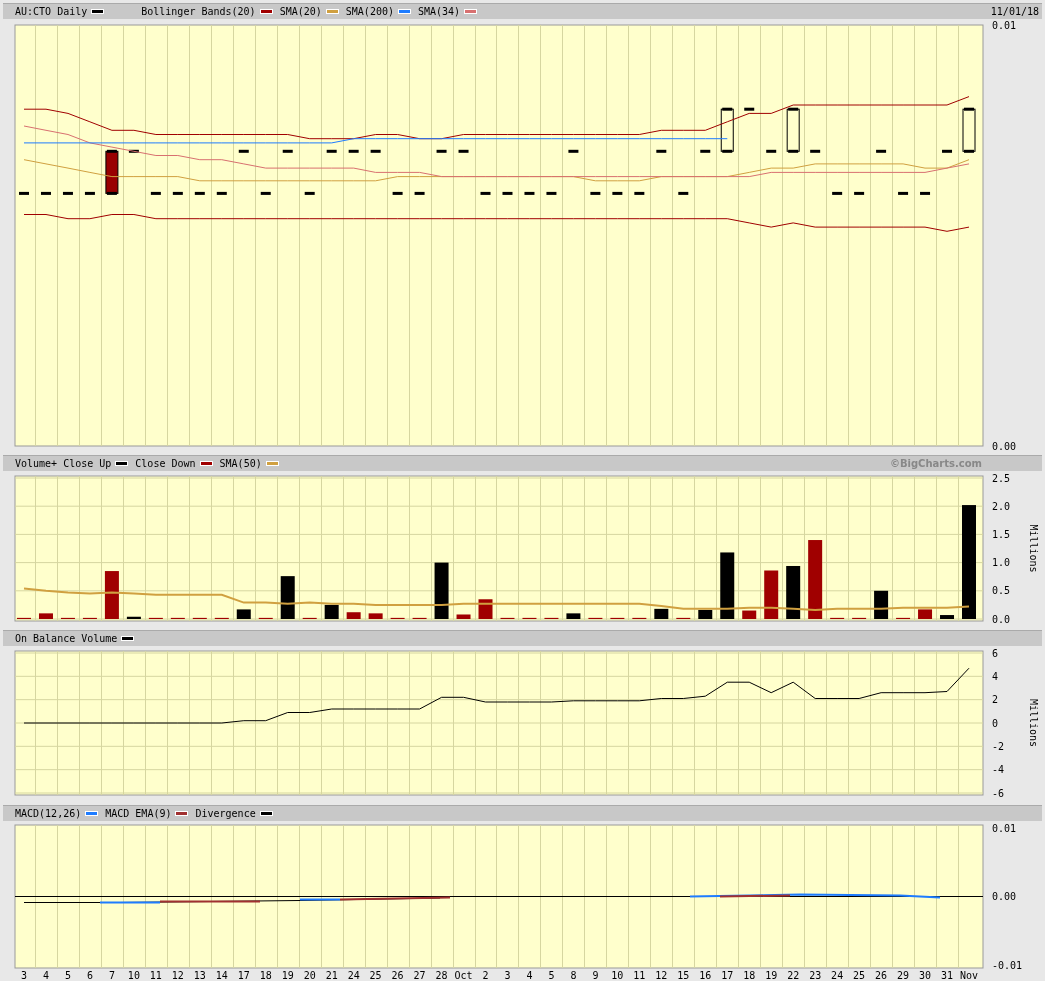 The image size is (1045, 981). What do you see at coordinates (995, 723) in the screenshot?
I see `axis-label: 0` at bounding box center [995, 723].